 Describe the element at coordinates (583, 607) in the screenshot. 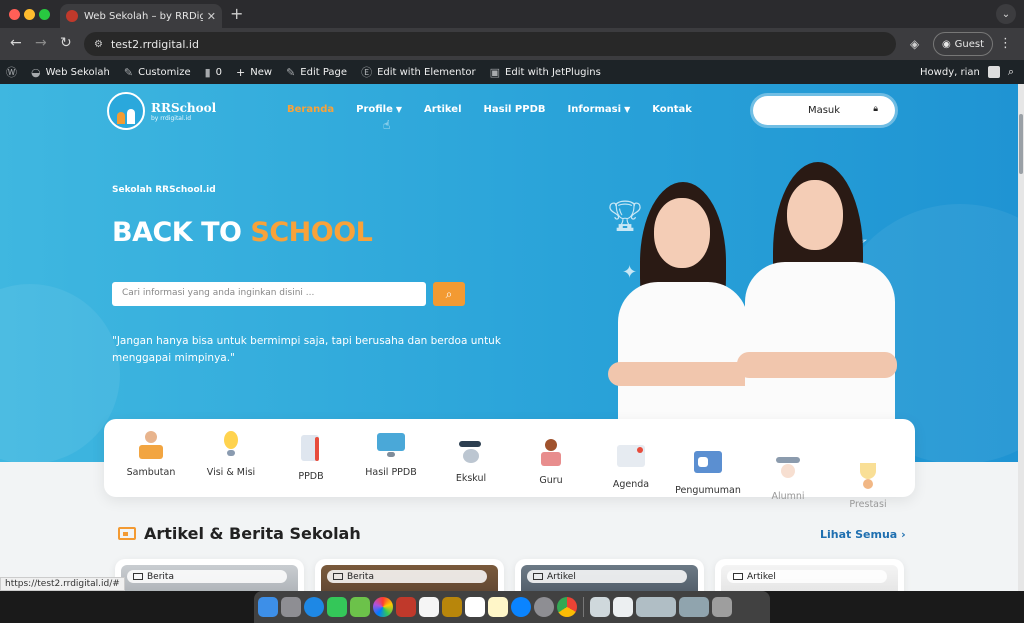

I see `dock-separator` at that location.